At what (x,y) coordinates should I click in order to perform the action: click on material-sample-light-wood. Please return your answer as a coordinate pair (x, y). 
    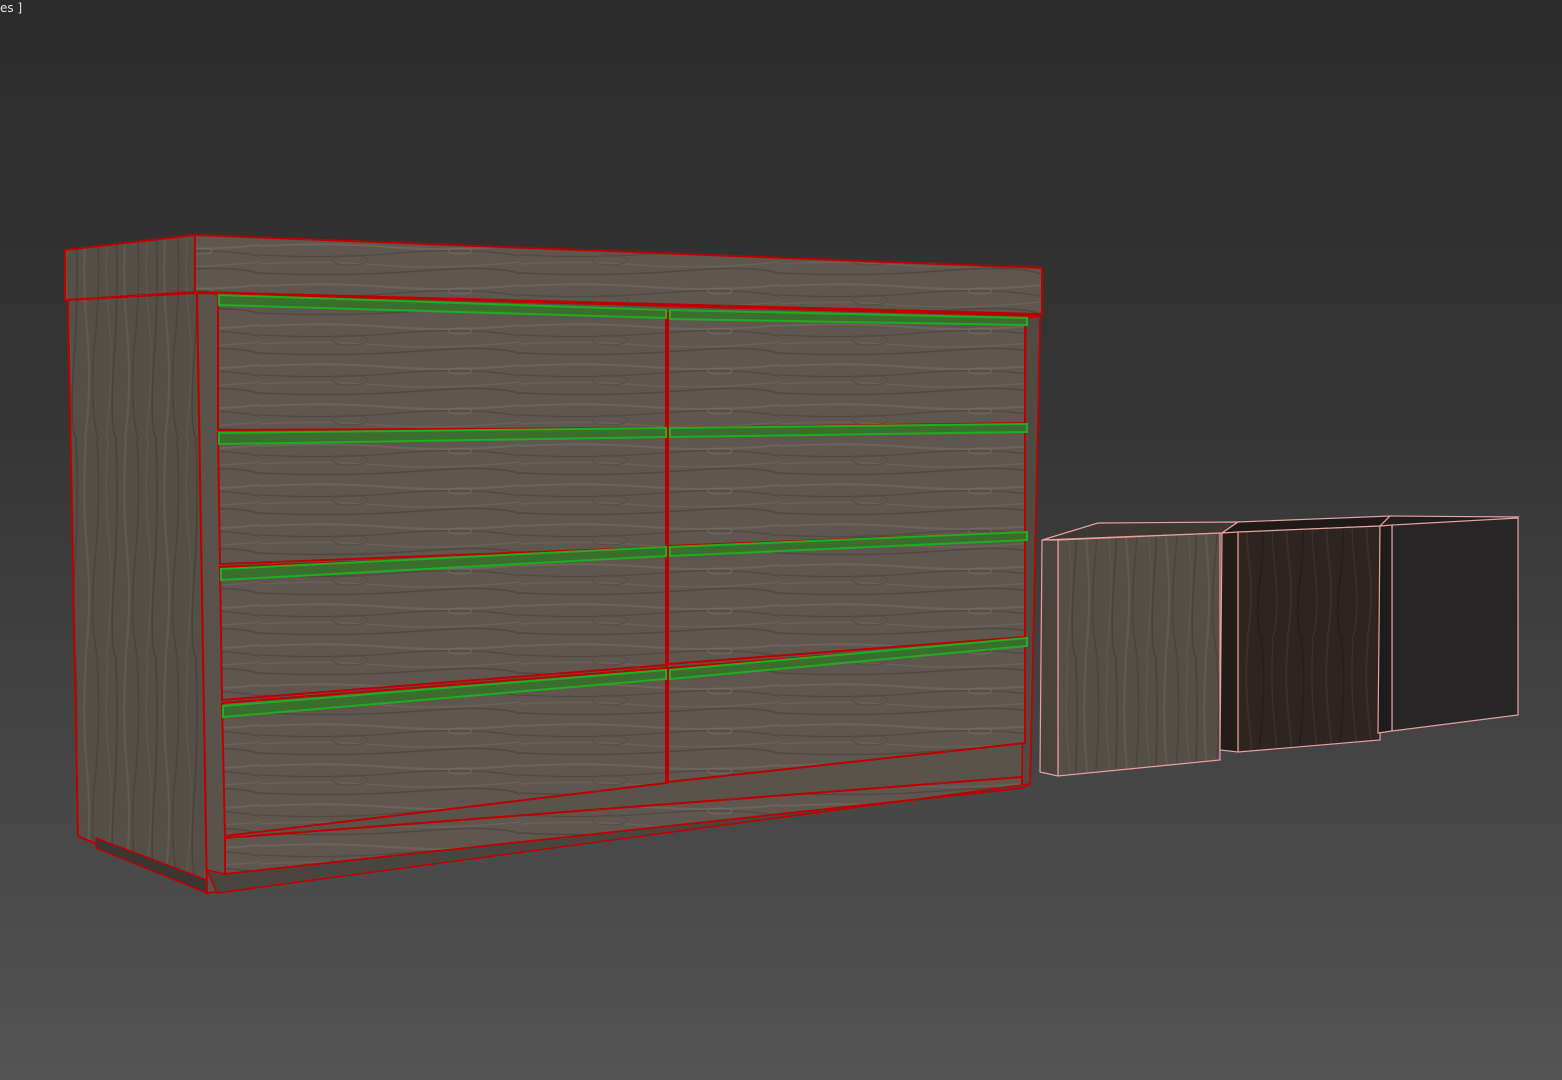
    Looking at the image, I should click on (1139, 649).